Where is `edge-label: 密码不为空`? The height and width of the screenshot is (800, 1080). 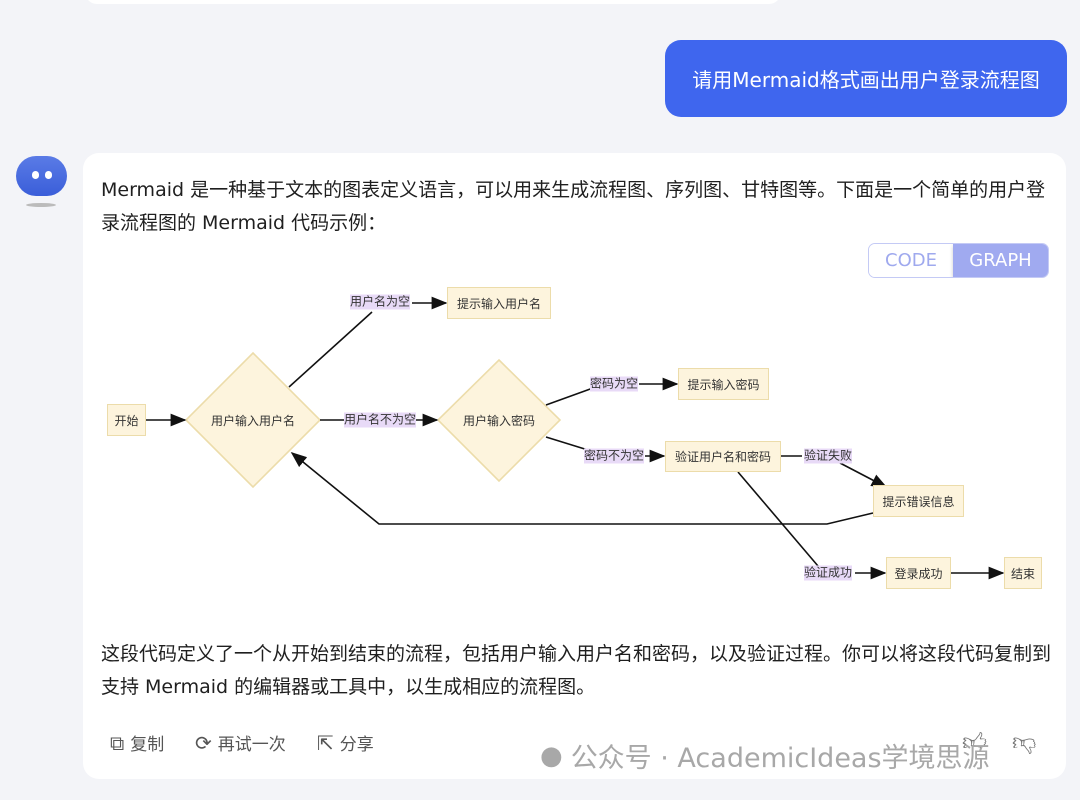 edge-label: 密码不为空 is located at coordinates (614, 456).